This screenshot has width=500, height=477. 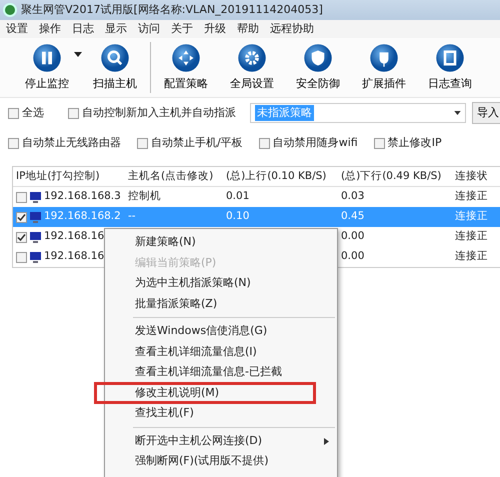 I want to click on checkbox-label: 禁止修改IP, so click(x=415, y=142).